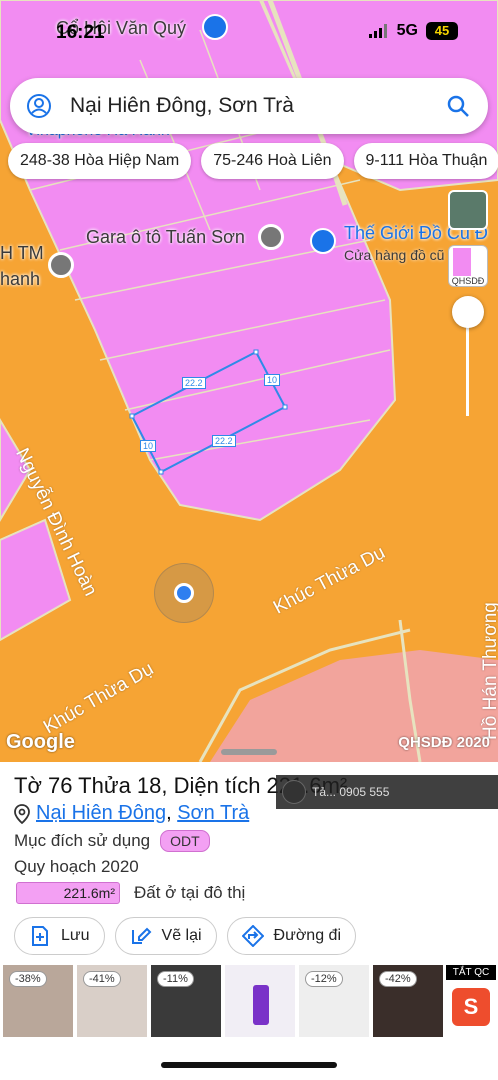 This screenshot has height=1080, width=498. I want to click on qhsdd-layer-button: QHSDĐ, so click(468, 266).